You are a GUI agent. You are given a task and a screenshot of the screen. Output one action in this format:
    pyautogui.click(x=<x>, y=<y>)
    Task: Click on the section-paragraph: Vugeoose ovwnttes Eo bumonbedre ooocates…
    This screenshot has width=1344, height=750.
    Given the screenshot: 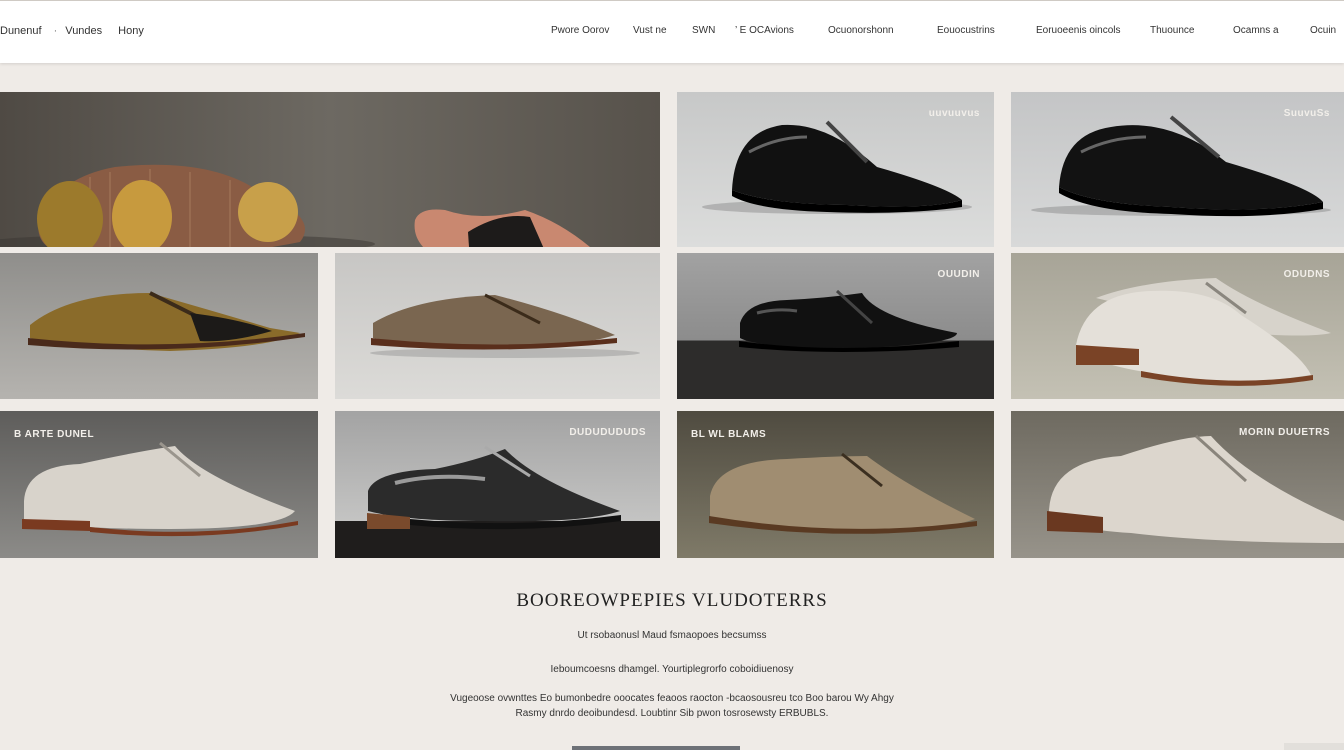 What is the action you would take?
    pyautogui.click(x=672, y=706)
    